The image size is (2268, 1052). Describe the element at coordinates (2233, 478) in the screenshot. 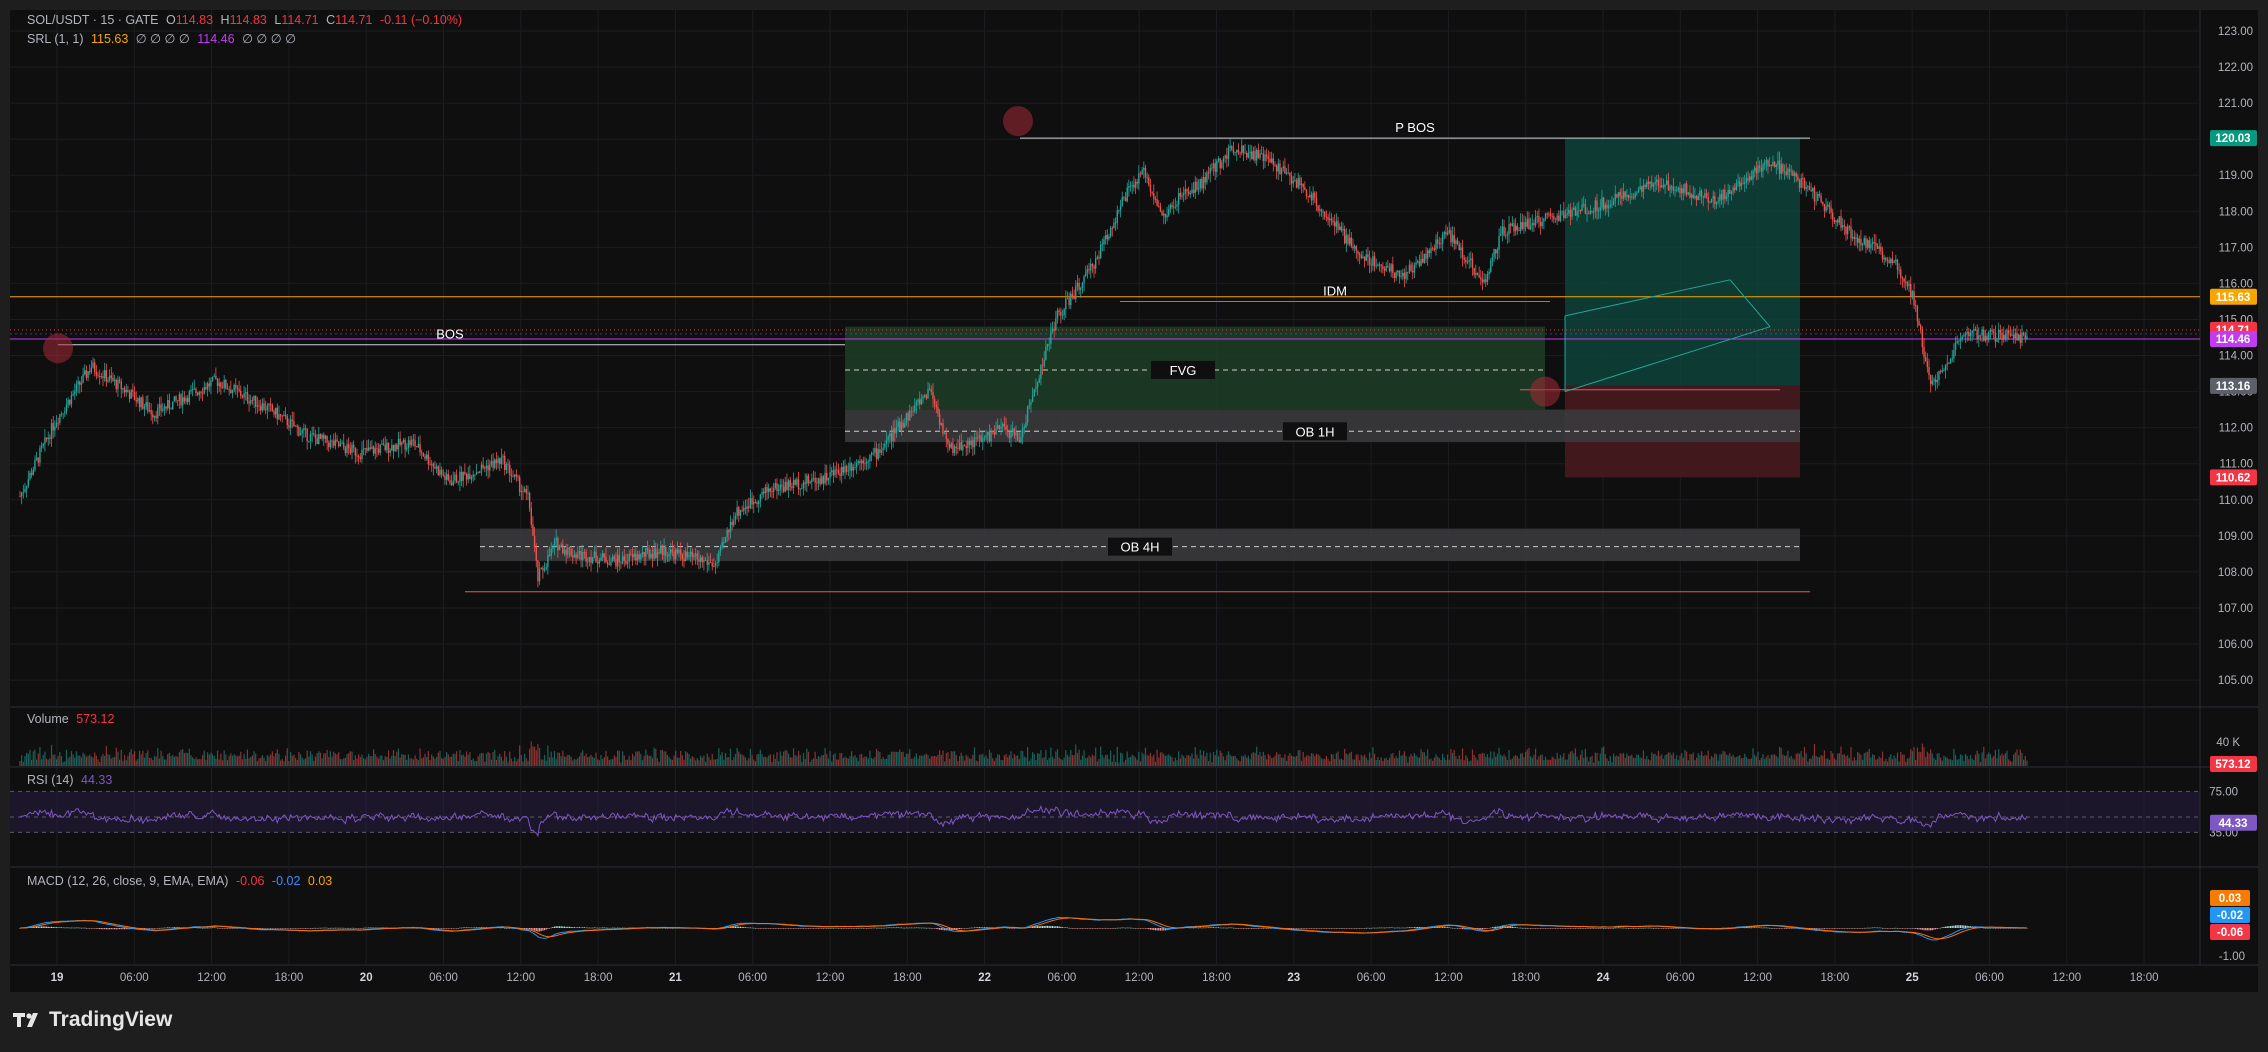

I see `price-tag-label: 110.62` at that location.